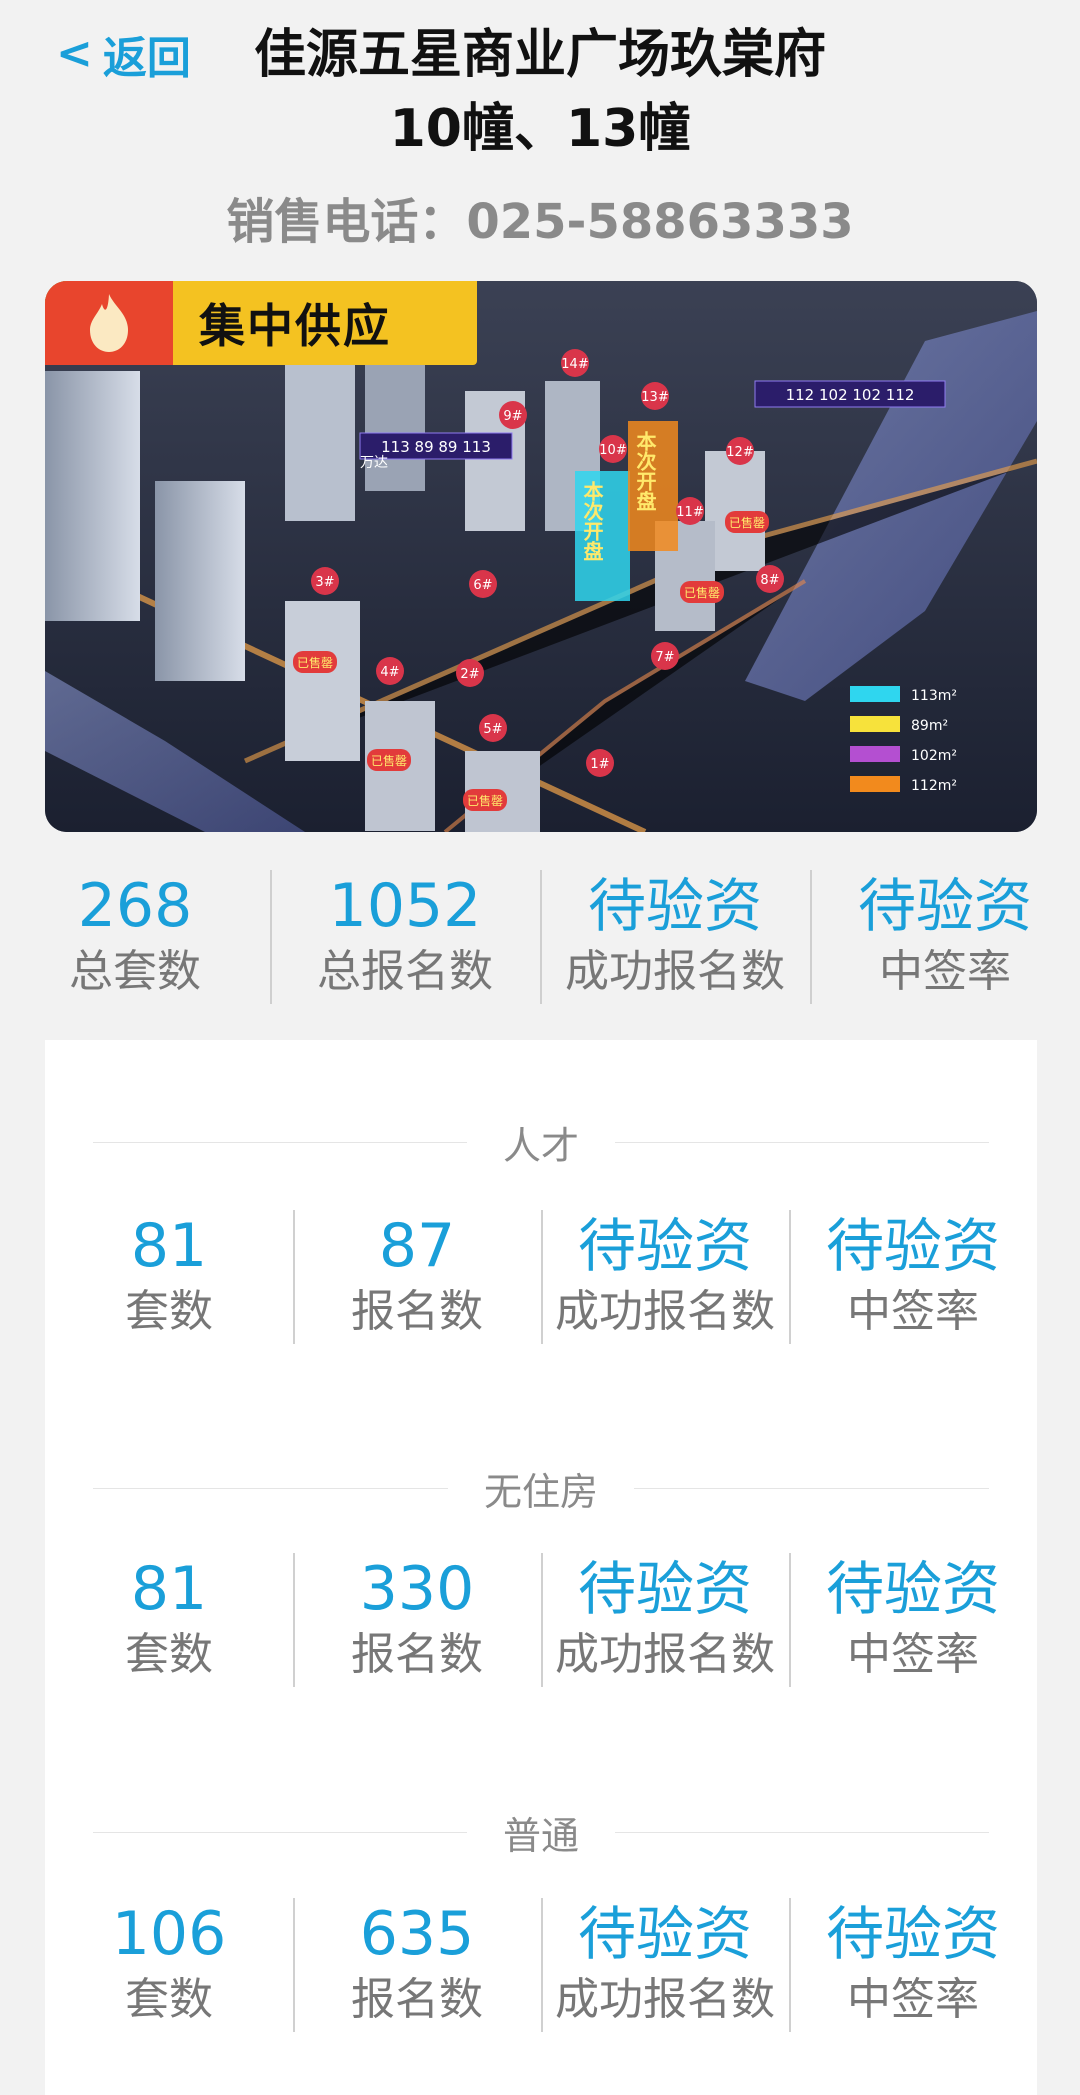 This screenshot has width=1080, height=2095. I want to click on section-title-talent: 人才, so click(541, 1145).